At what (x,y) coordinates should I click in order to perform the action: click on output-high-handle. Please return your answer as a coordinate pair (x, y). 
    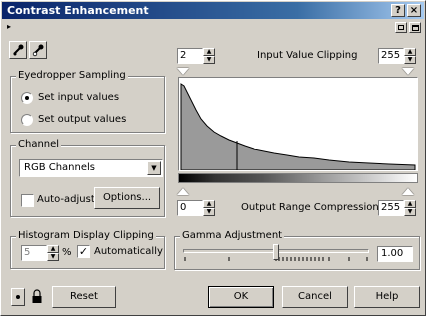
    Looking at the image, I should click on (408, 191).